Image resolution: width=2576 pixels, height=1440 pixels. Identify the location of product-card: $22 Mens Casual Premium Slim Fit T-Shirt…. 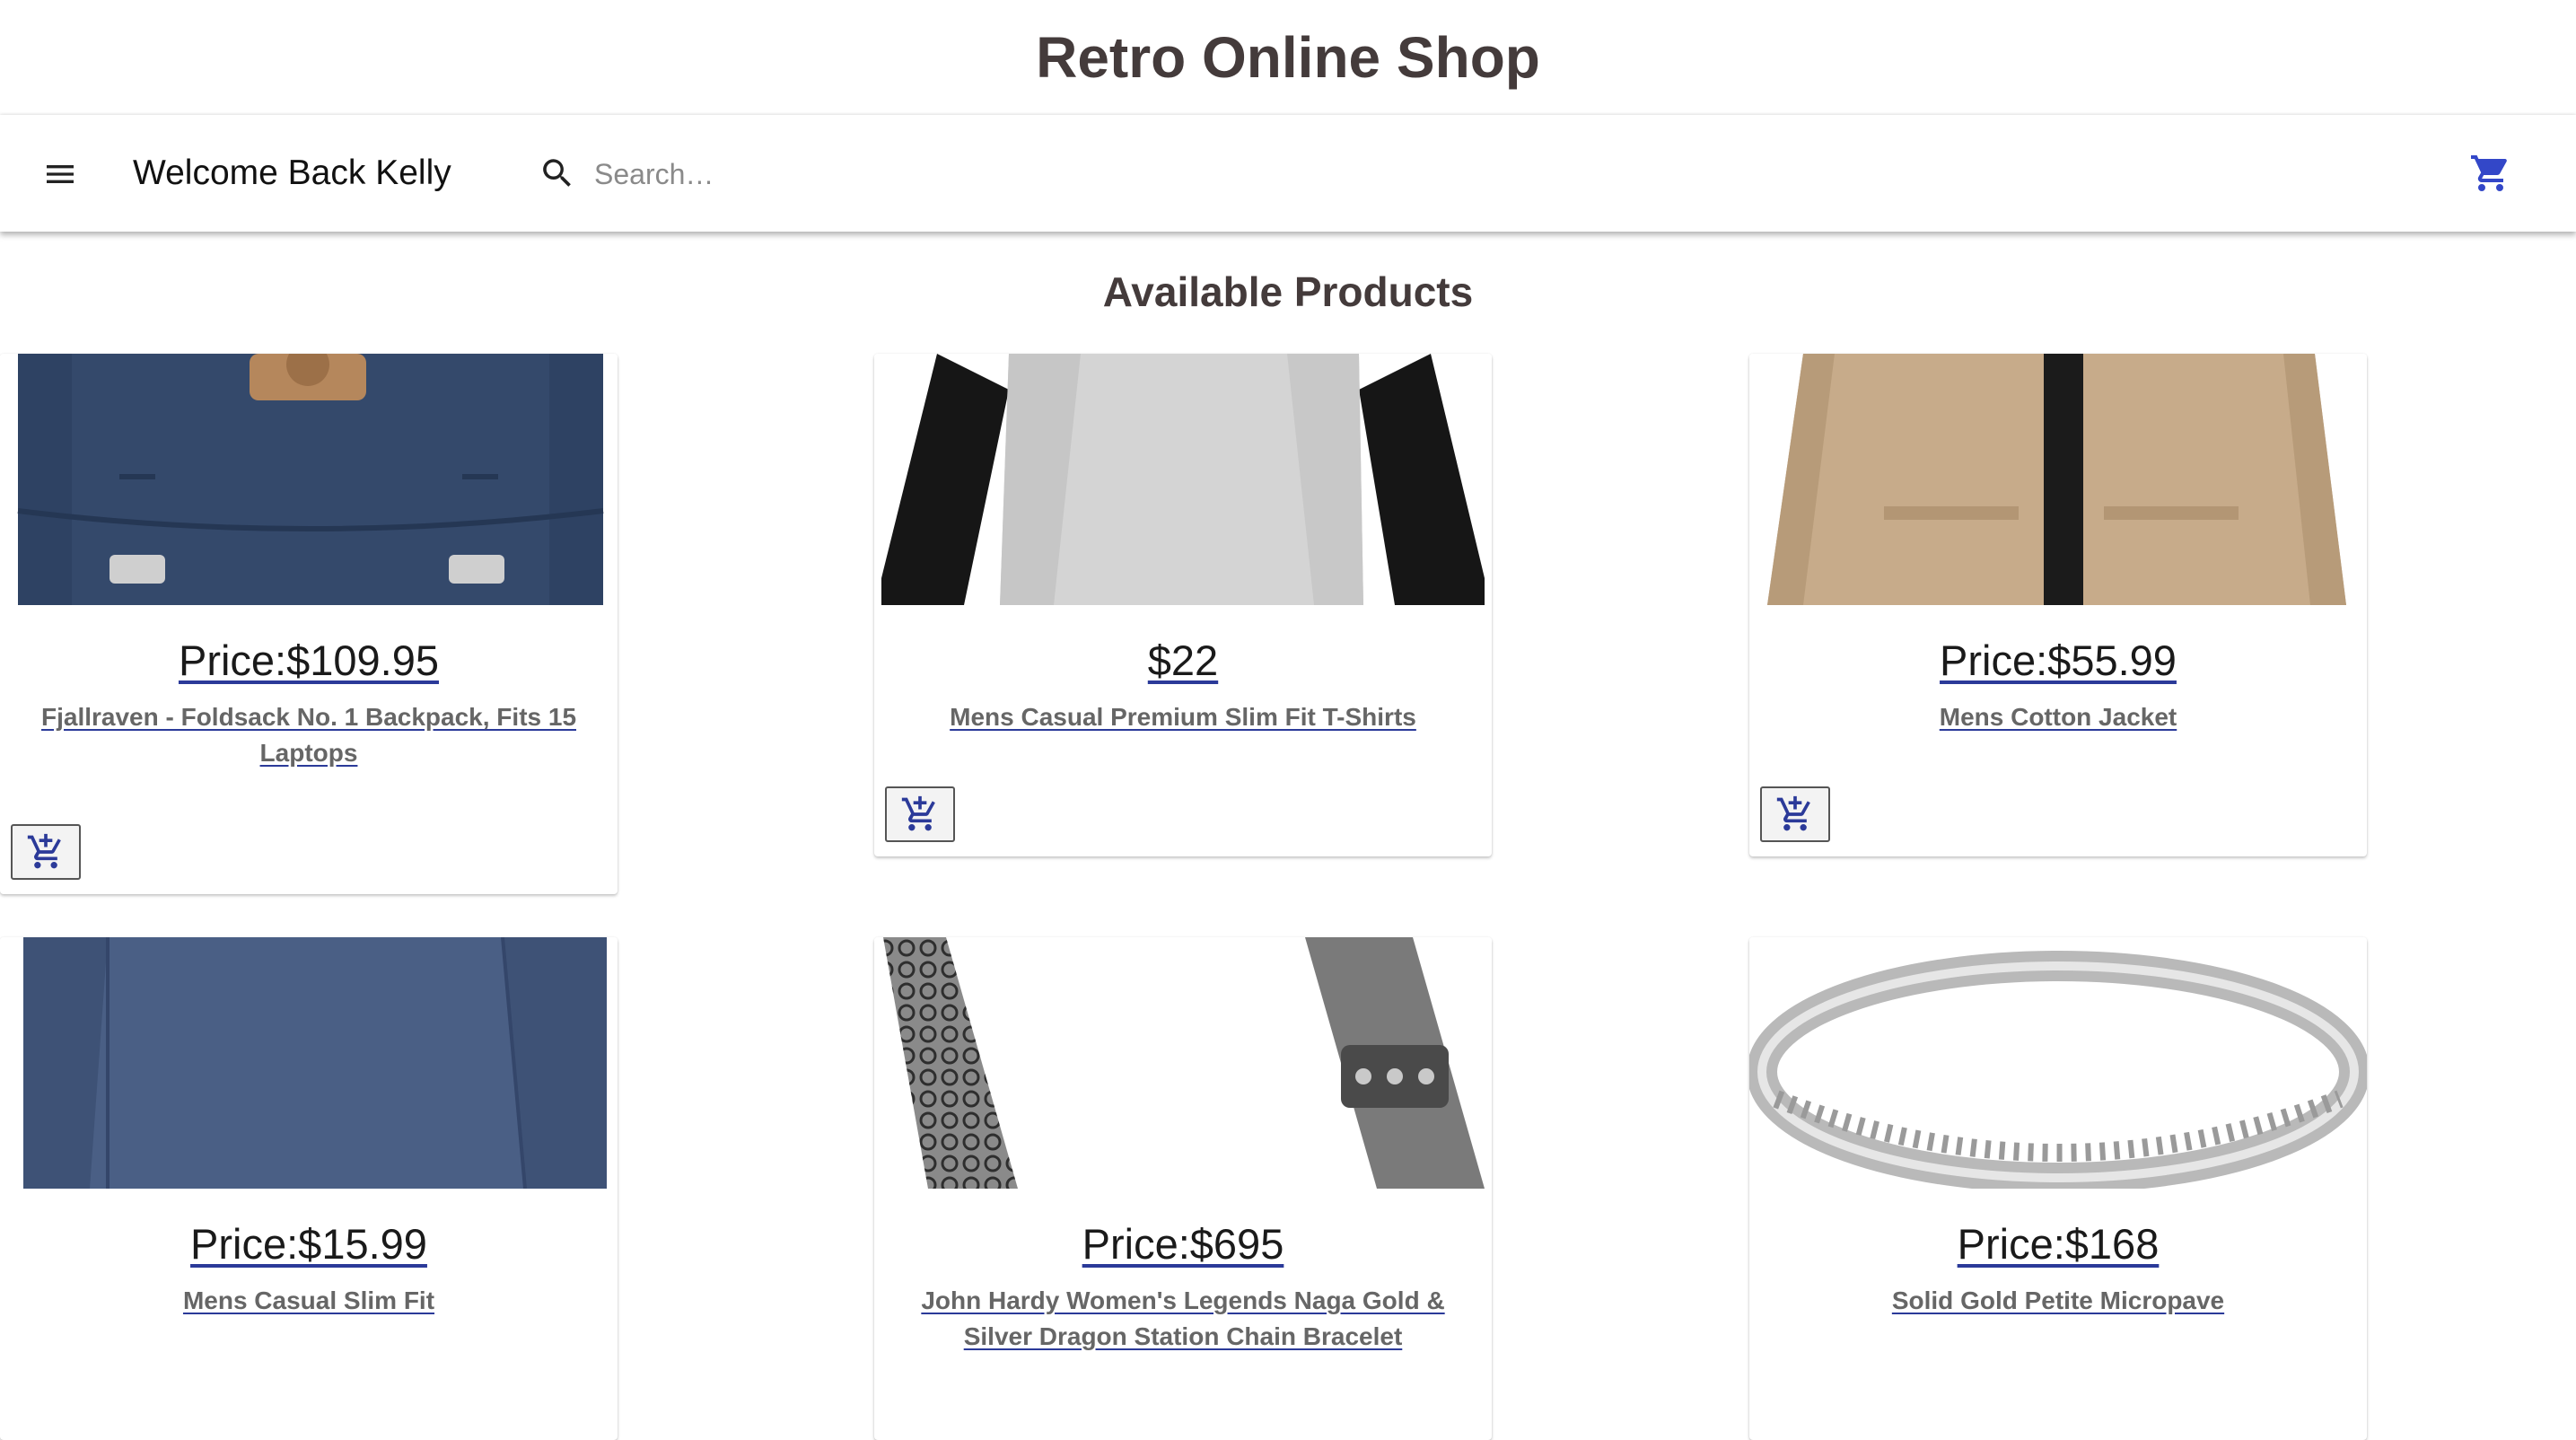
(1183, 605).